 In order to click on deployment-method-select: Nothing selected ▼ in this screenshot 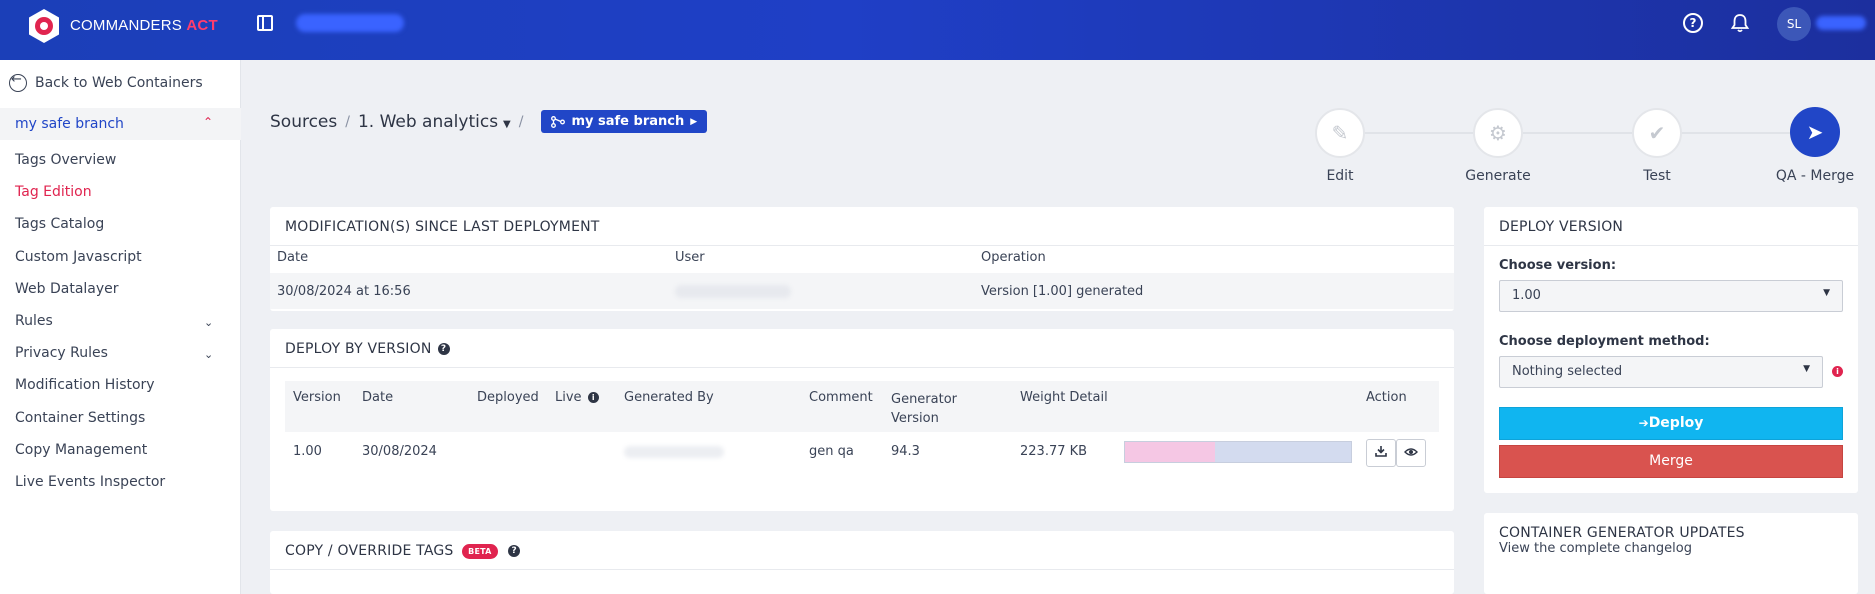, I will do `click(1661, 372)`.